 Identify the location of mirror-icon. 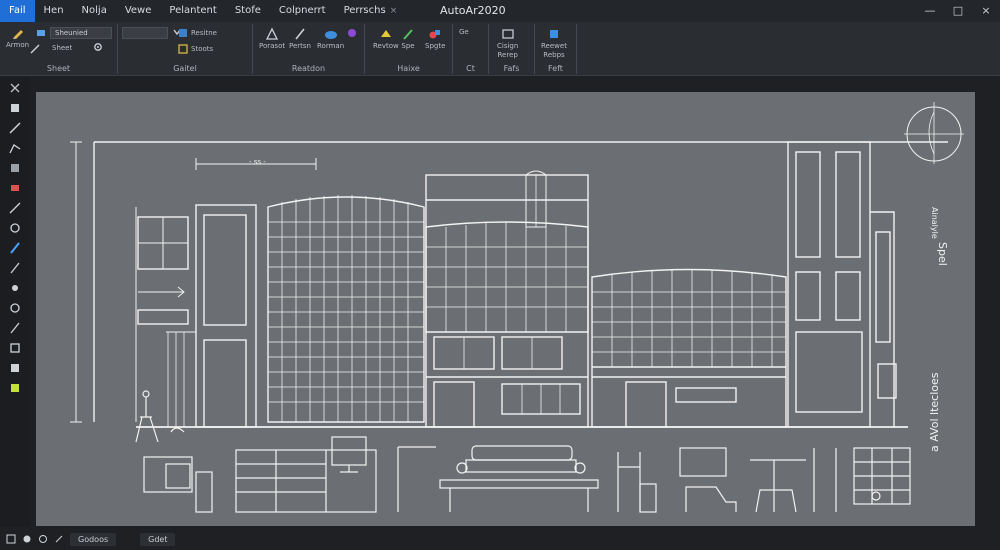
(15, 328).